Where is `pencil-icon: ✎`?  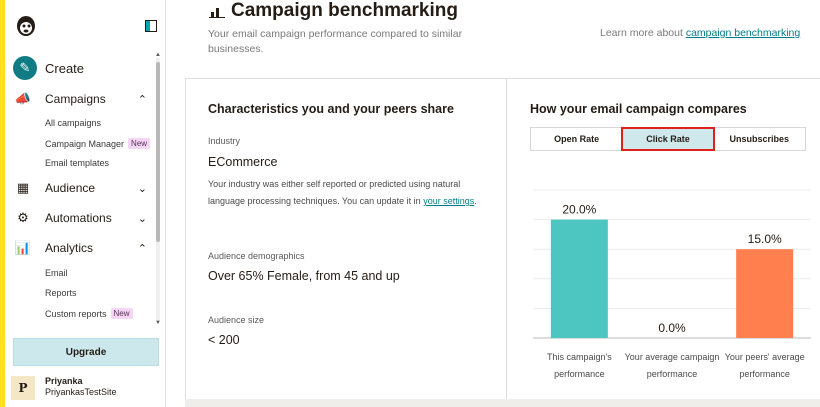 pencil-icon: ✎ is located at coordinates (25, 68).